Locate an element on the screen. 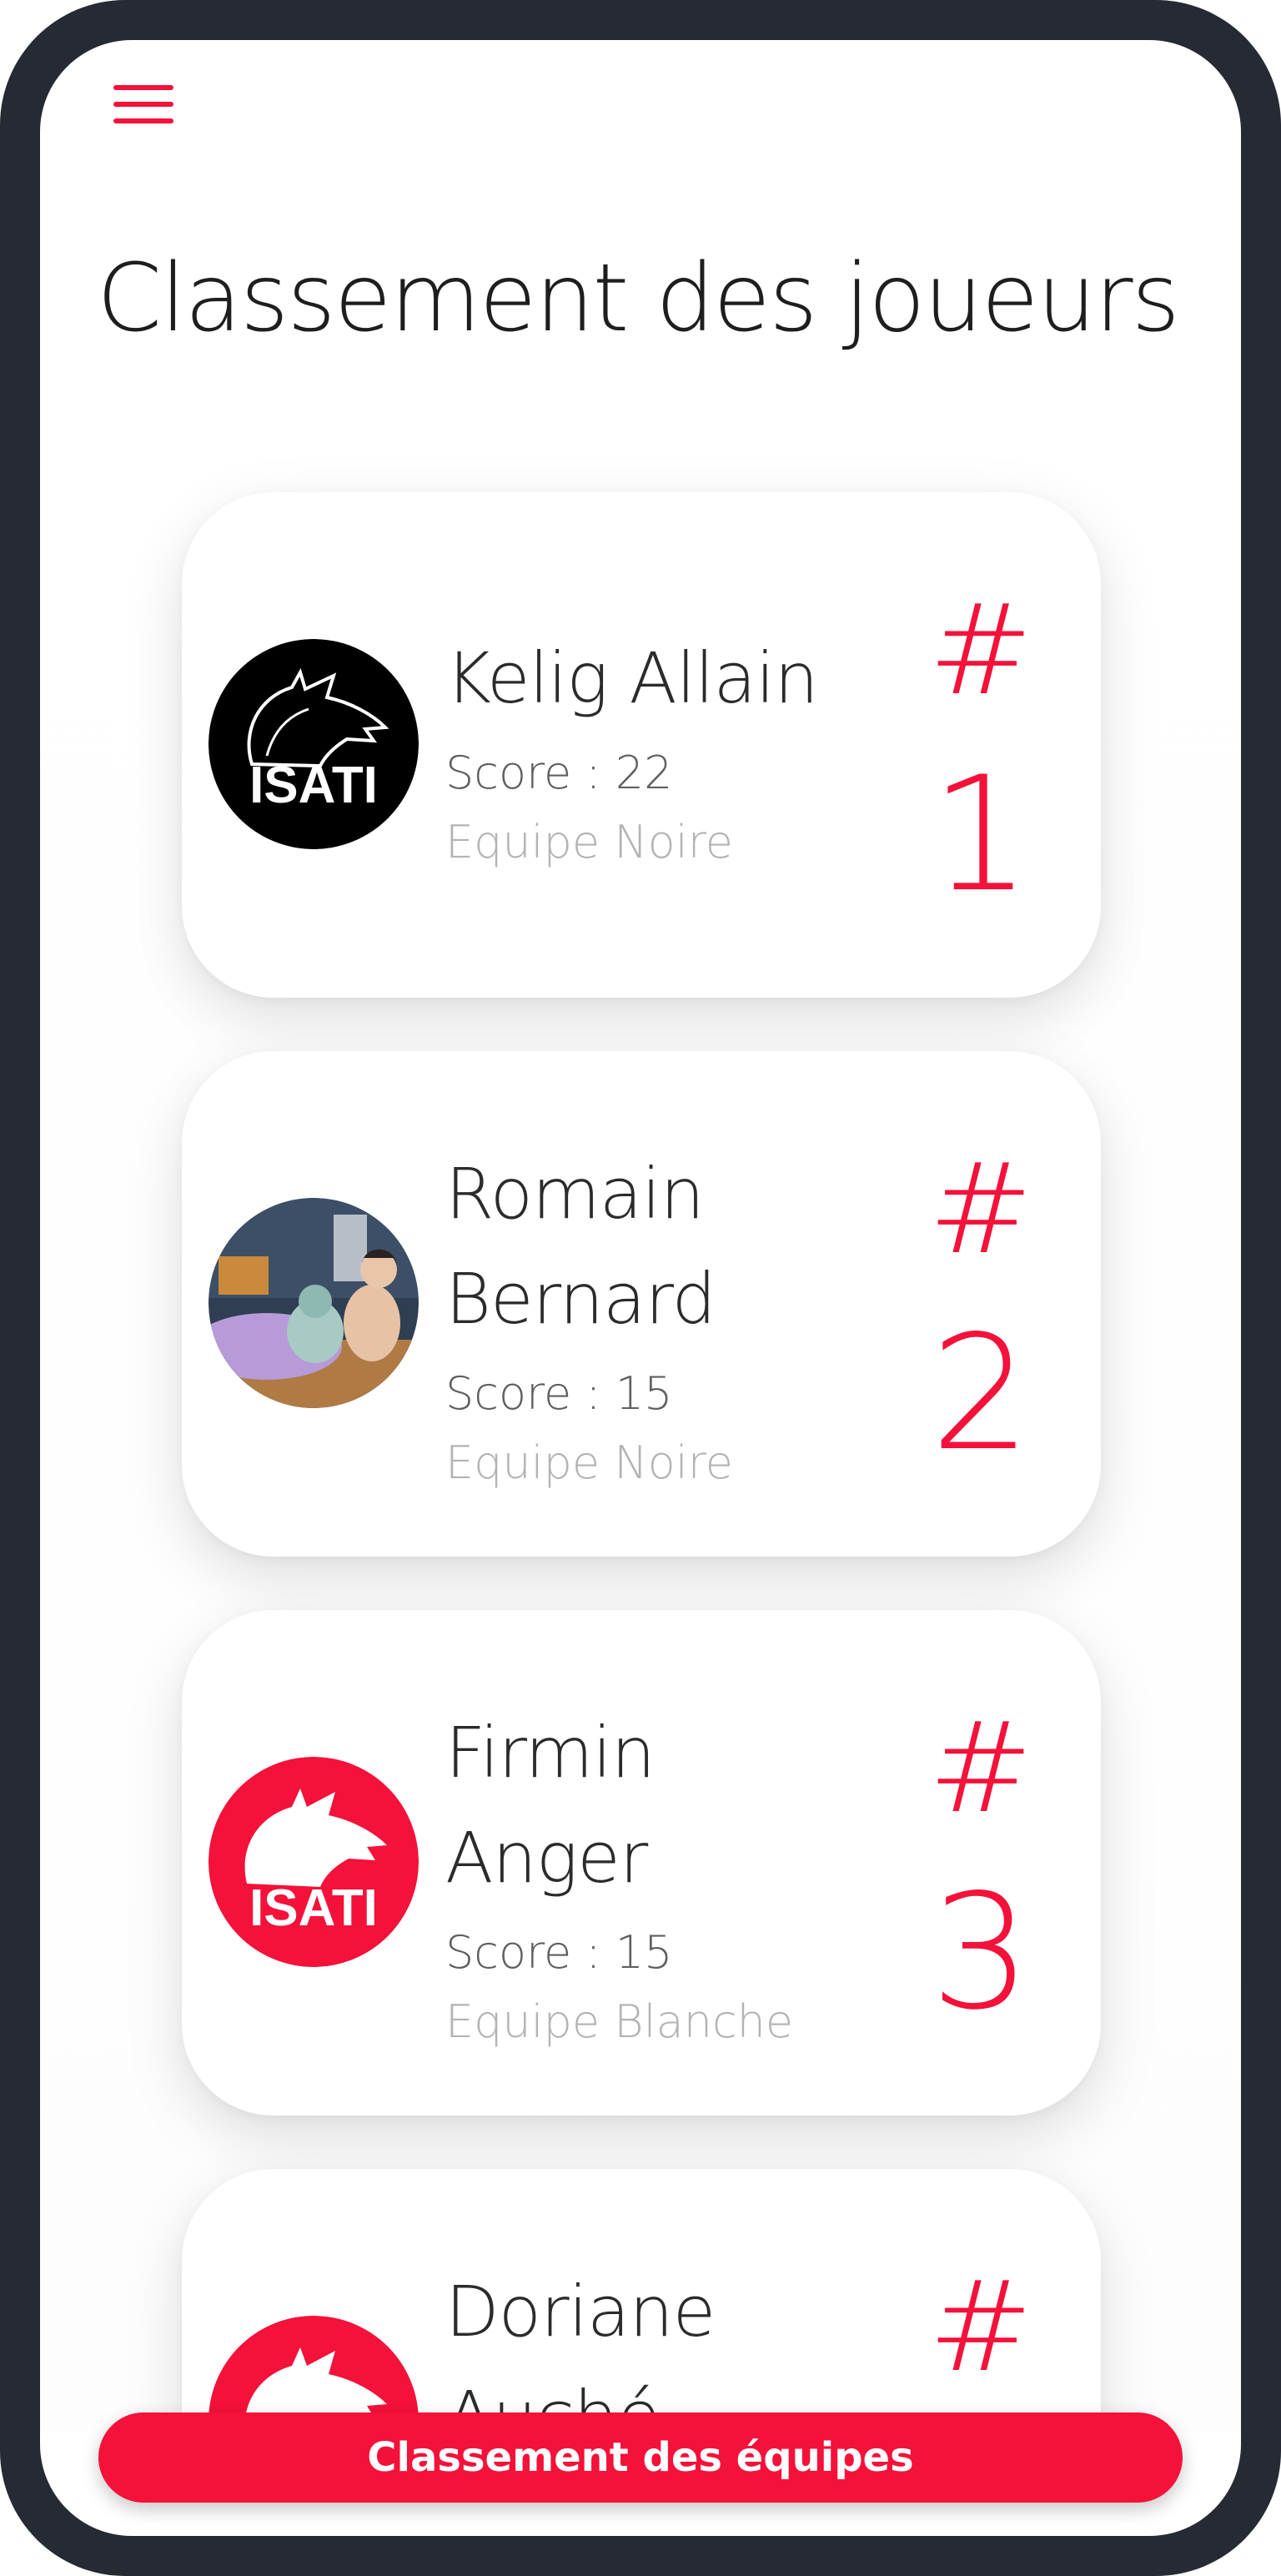  rank-number: 3 is located at coordinates (981, 1952).